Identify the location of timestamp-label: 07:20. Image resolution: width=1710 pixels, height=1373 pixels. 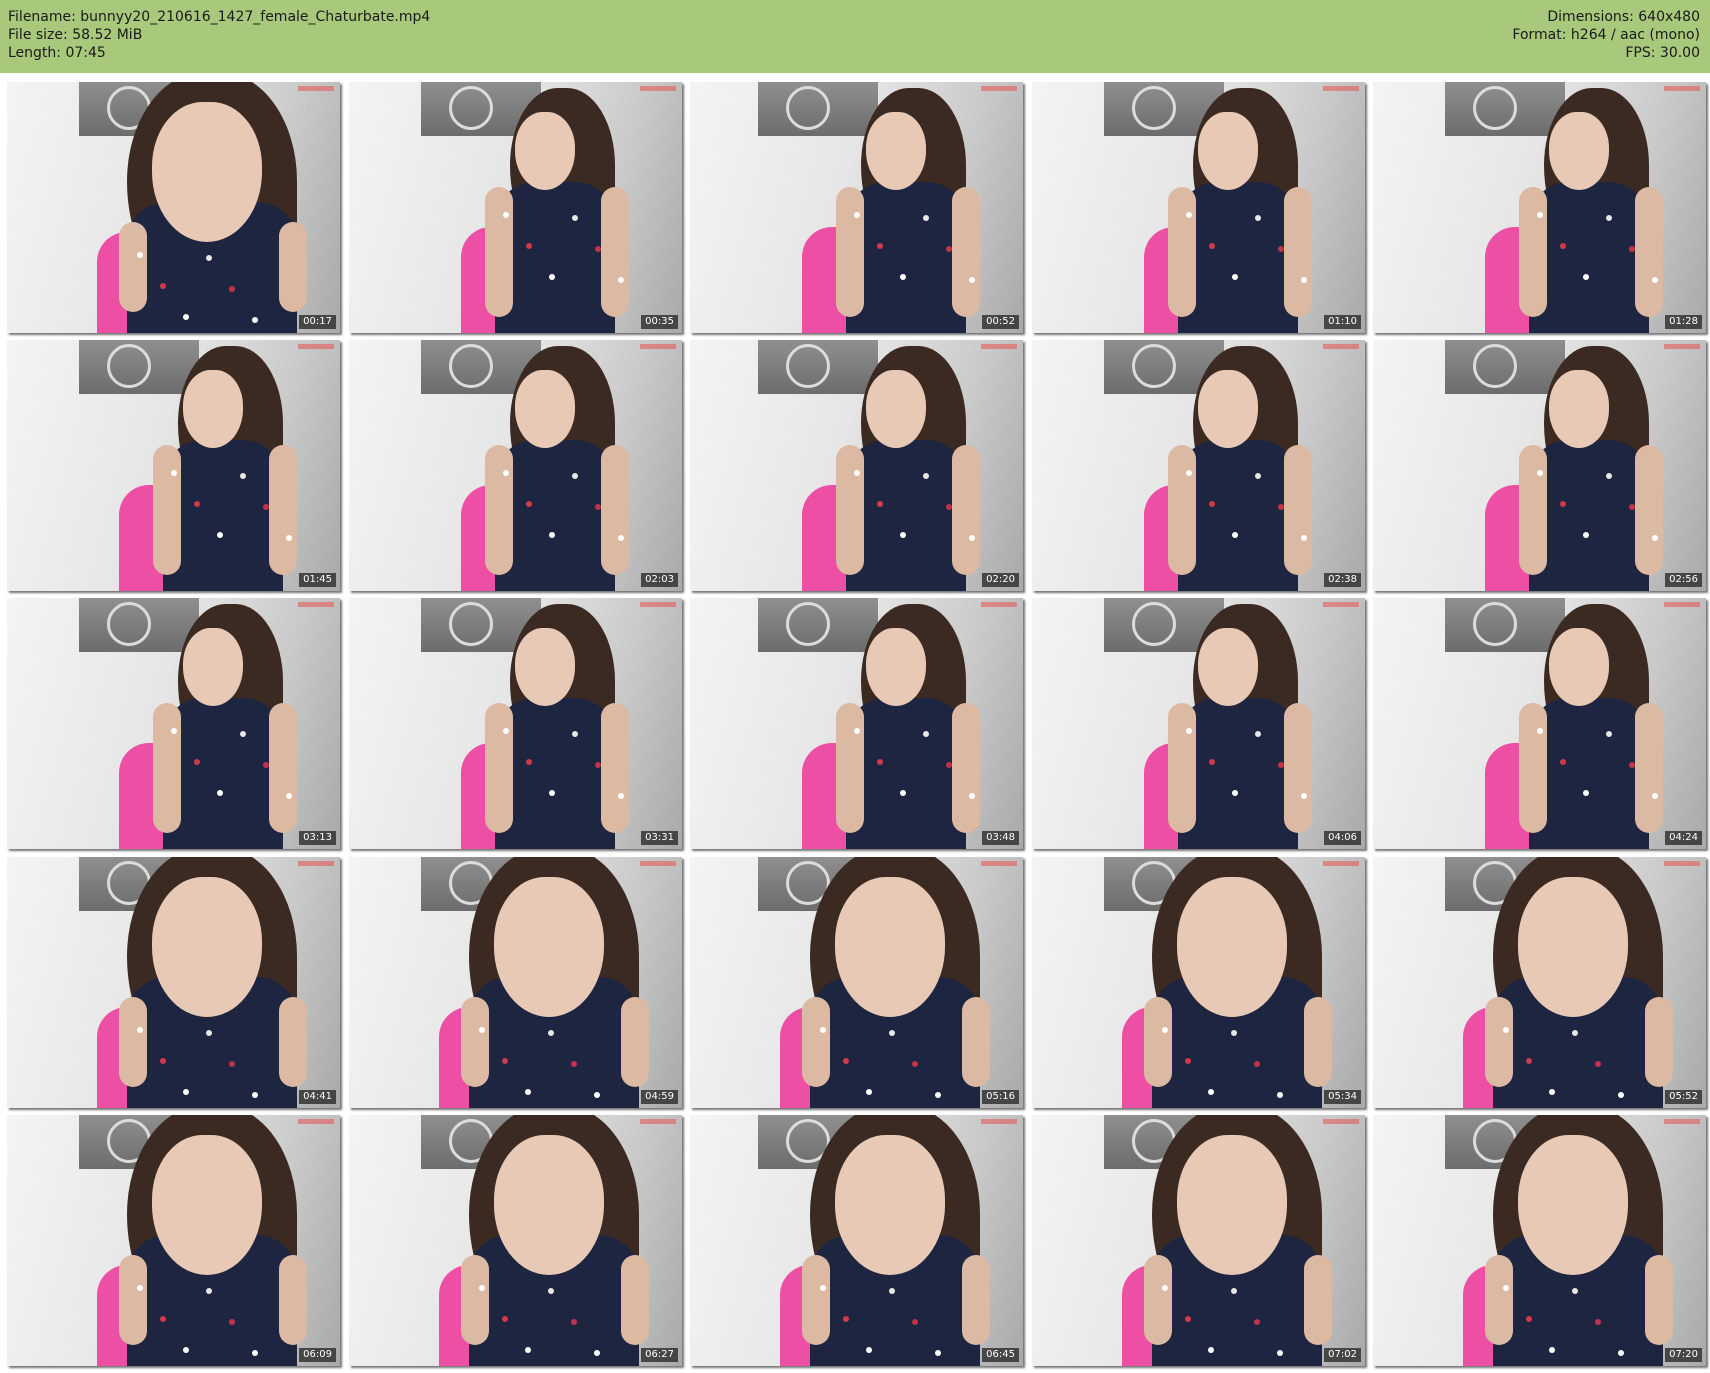
(1683, 1355).